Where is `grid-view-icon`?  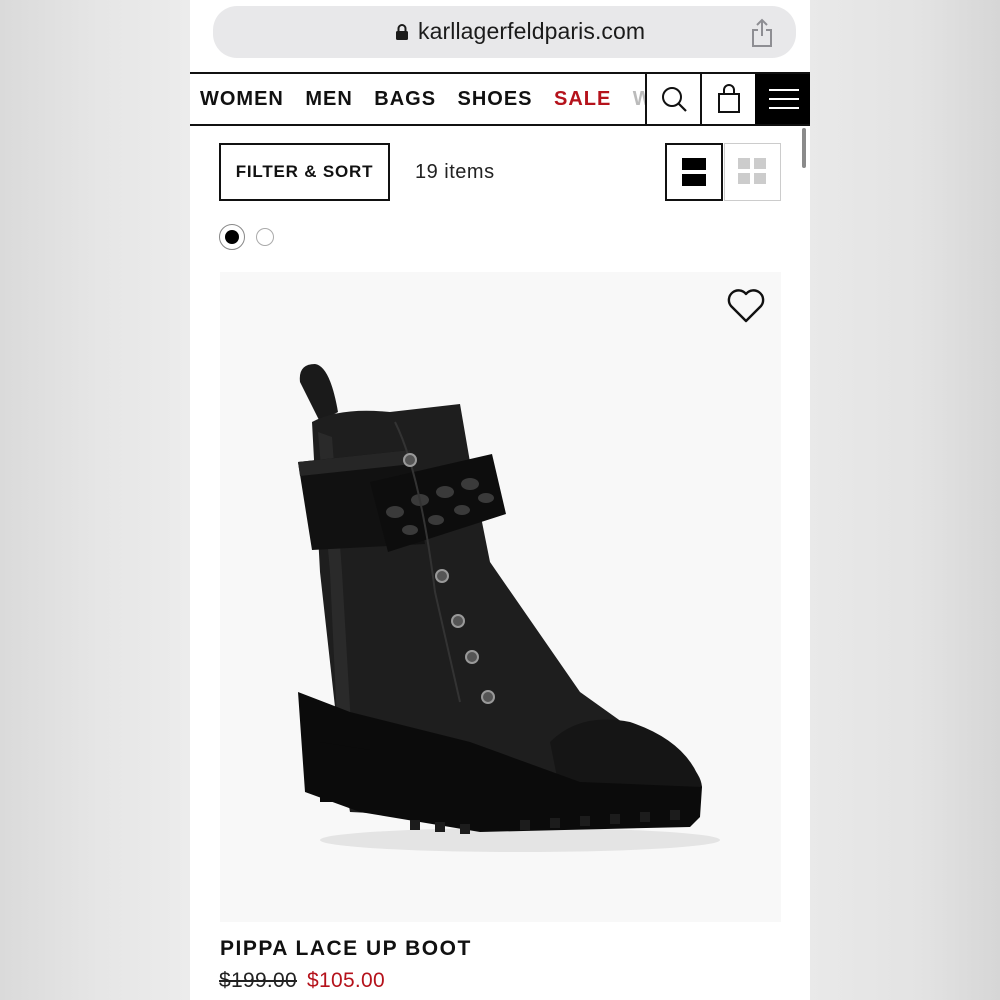 grid-view-icon is located at coordinates (752, 171).